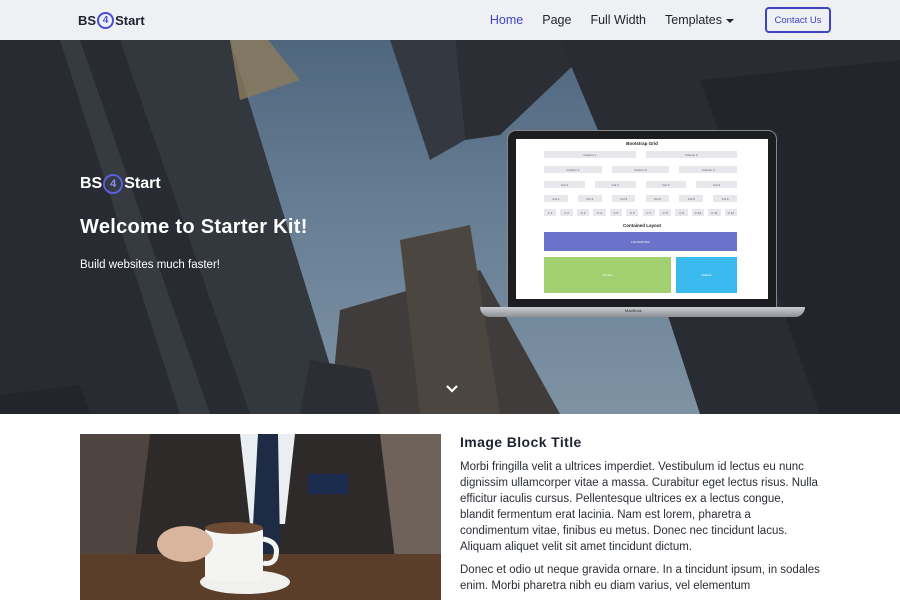  What do you see at coordinates (194, 227) in the screenshot?
I see `hero-title: Welcome to Starter Kit!` at bounding box center [194, 227].